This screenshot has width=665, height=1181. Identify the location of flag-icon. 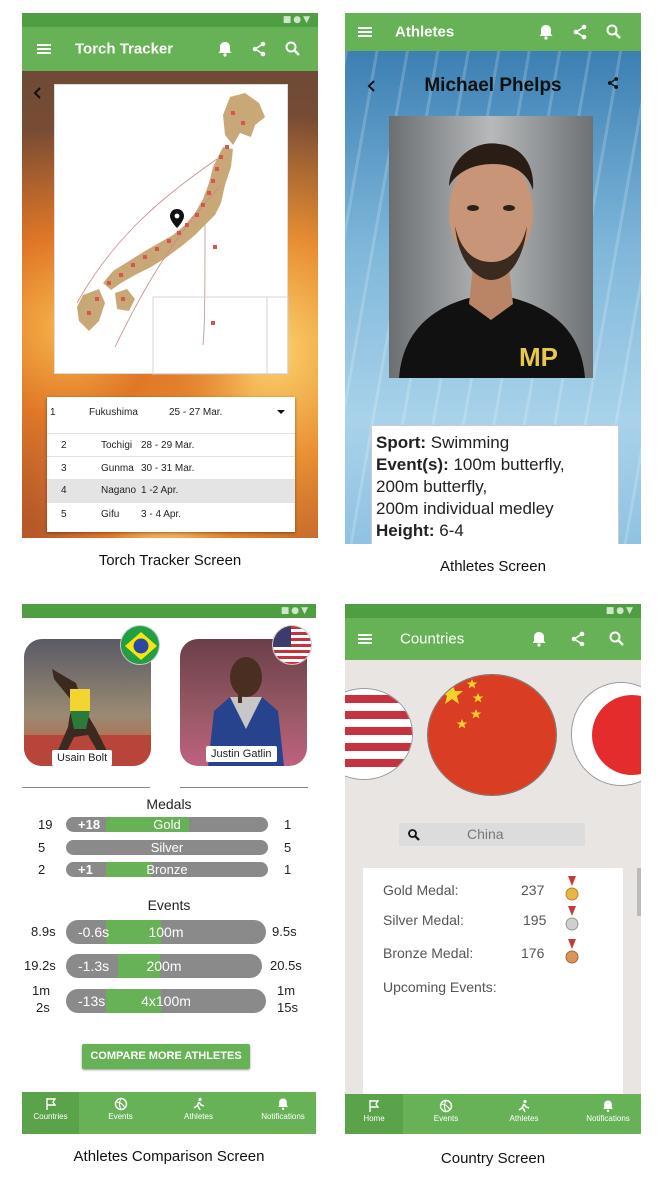
(50, 1104).